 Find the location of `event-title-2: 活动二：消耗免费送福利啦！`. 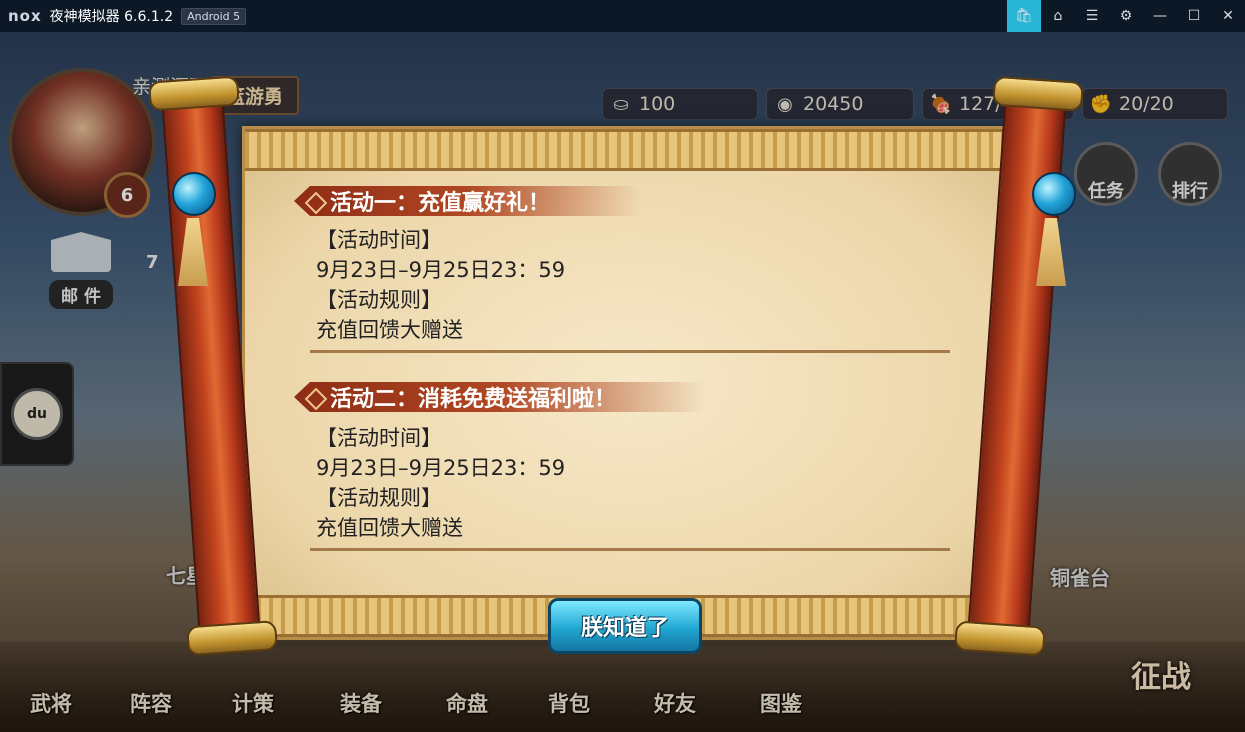

event-title-2: 活动二：消耗免费送福利啦！ is located at coordinates (500, 397).